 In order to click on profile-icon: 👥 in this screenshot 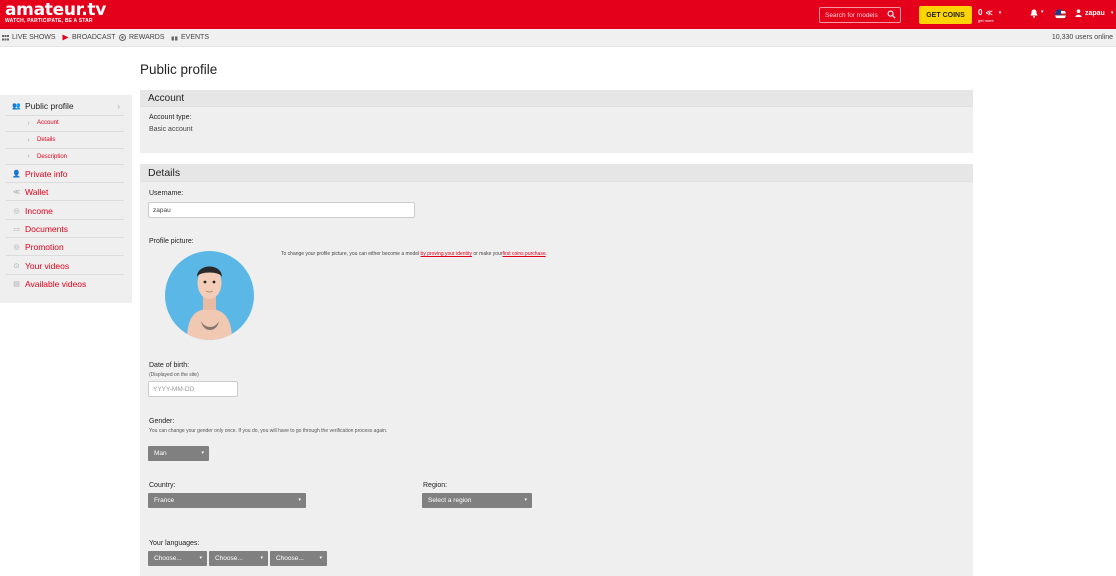, I will do `click(16, 106)`.